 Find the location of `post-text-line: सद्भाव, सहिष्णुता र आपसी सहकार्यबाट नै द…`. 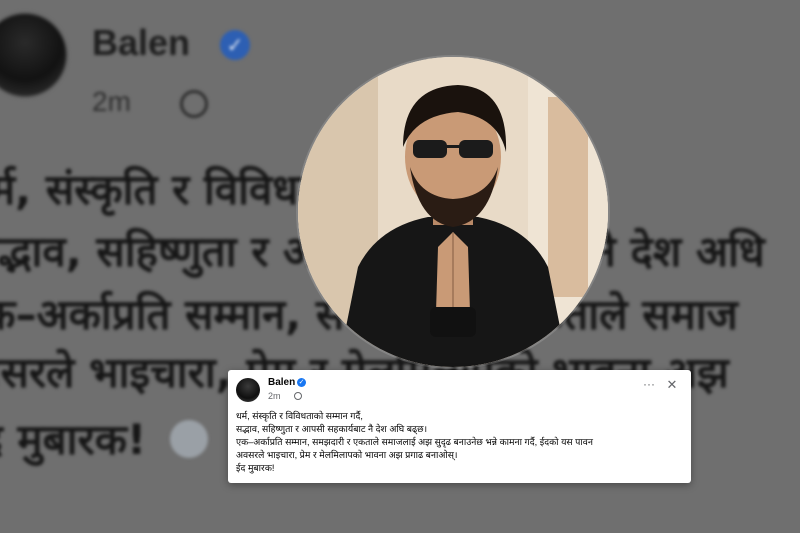

post-text-line: सद्भाव, सहिष्णुता र आपसी सहकार्यबाट नै द… is located at coordinates (332, 429).